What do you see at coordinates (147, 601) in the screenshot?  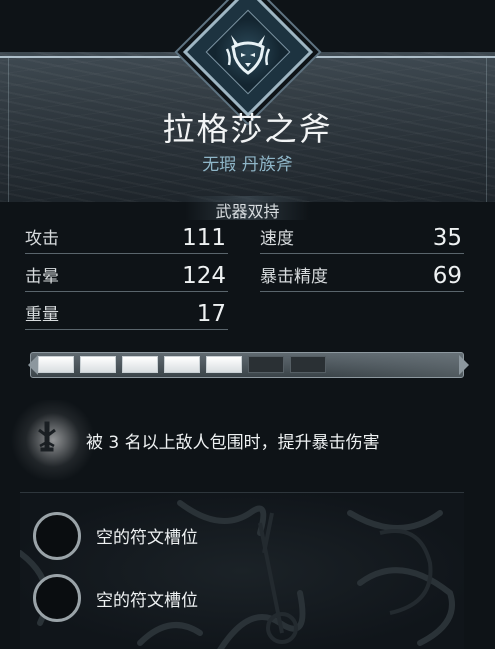 I see `rune-slot-2-label: 空的符文槽位` at bounding box center [147, 601].